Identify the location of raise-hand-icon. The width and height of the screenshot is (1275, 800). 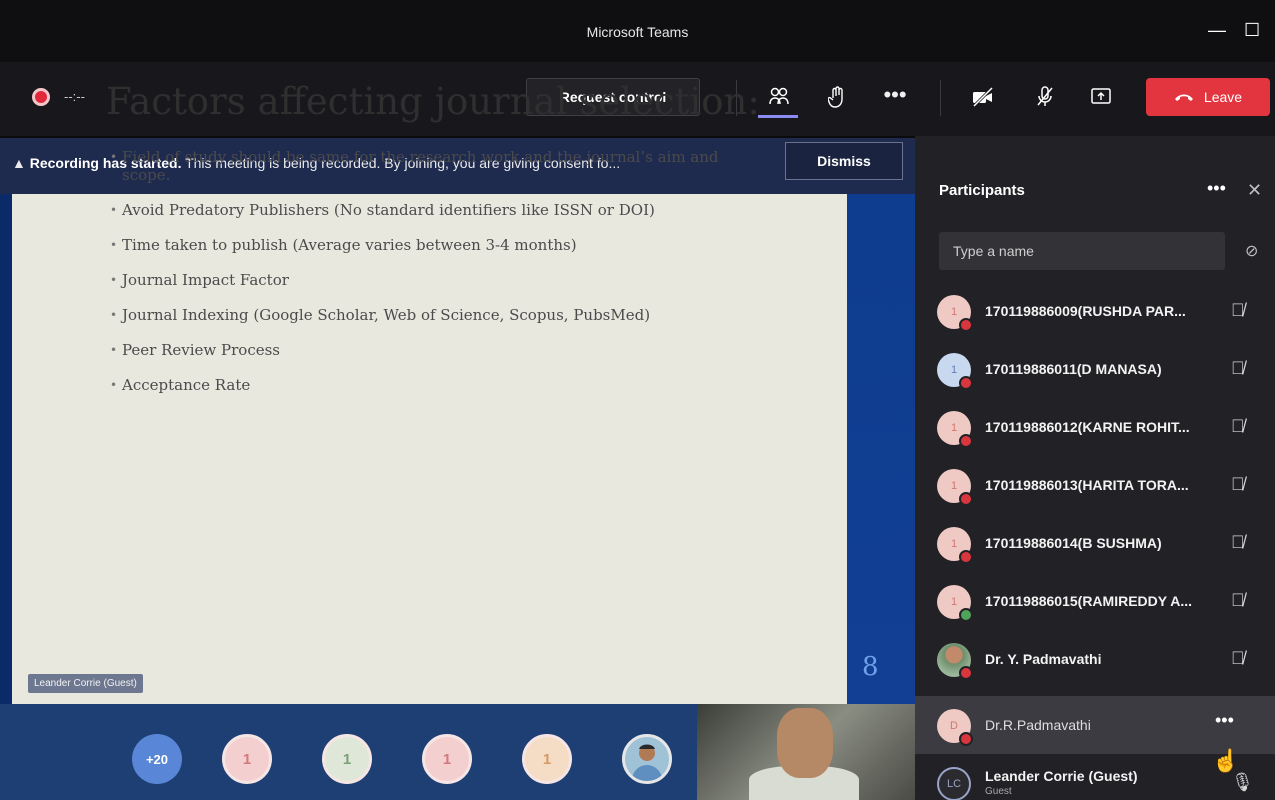
(837, 97).